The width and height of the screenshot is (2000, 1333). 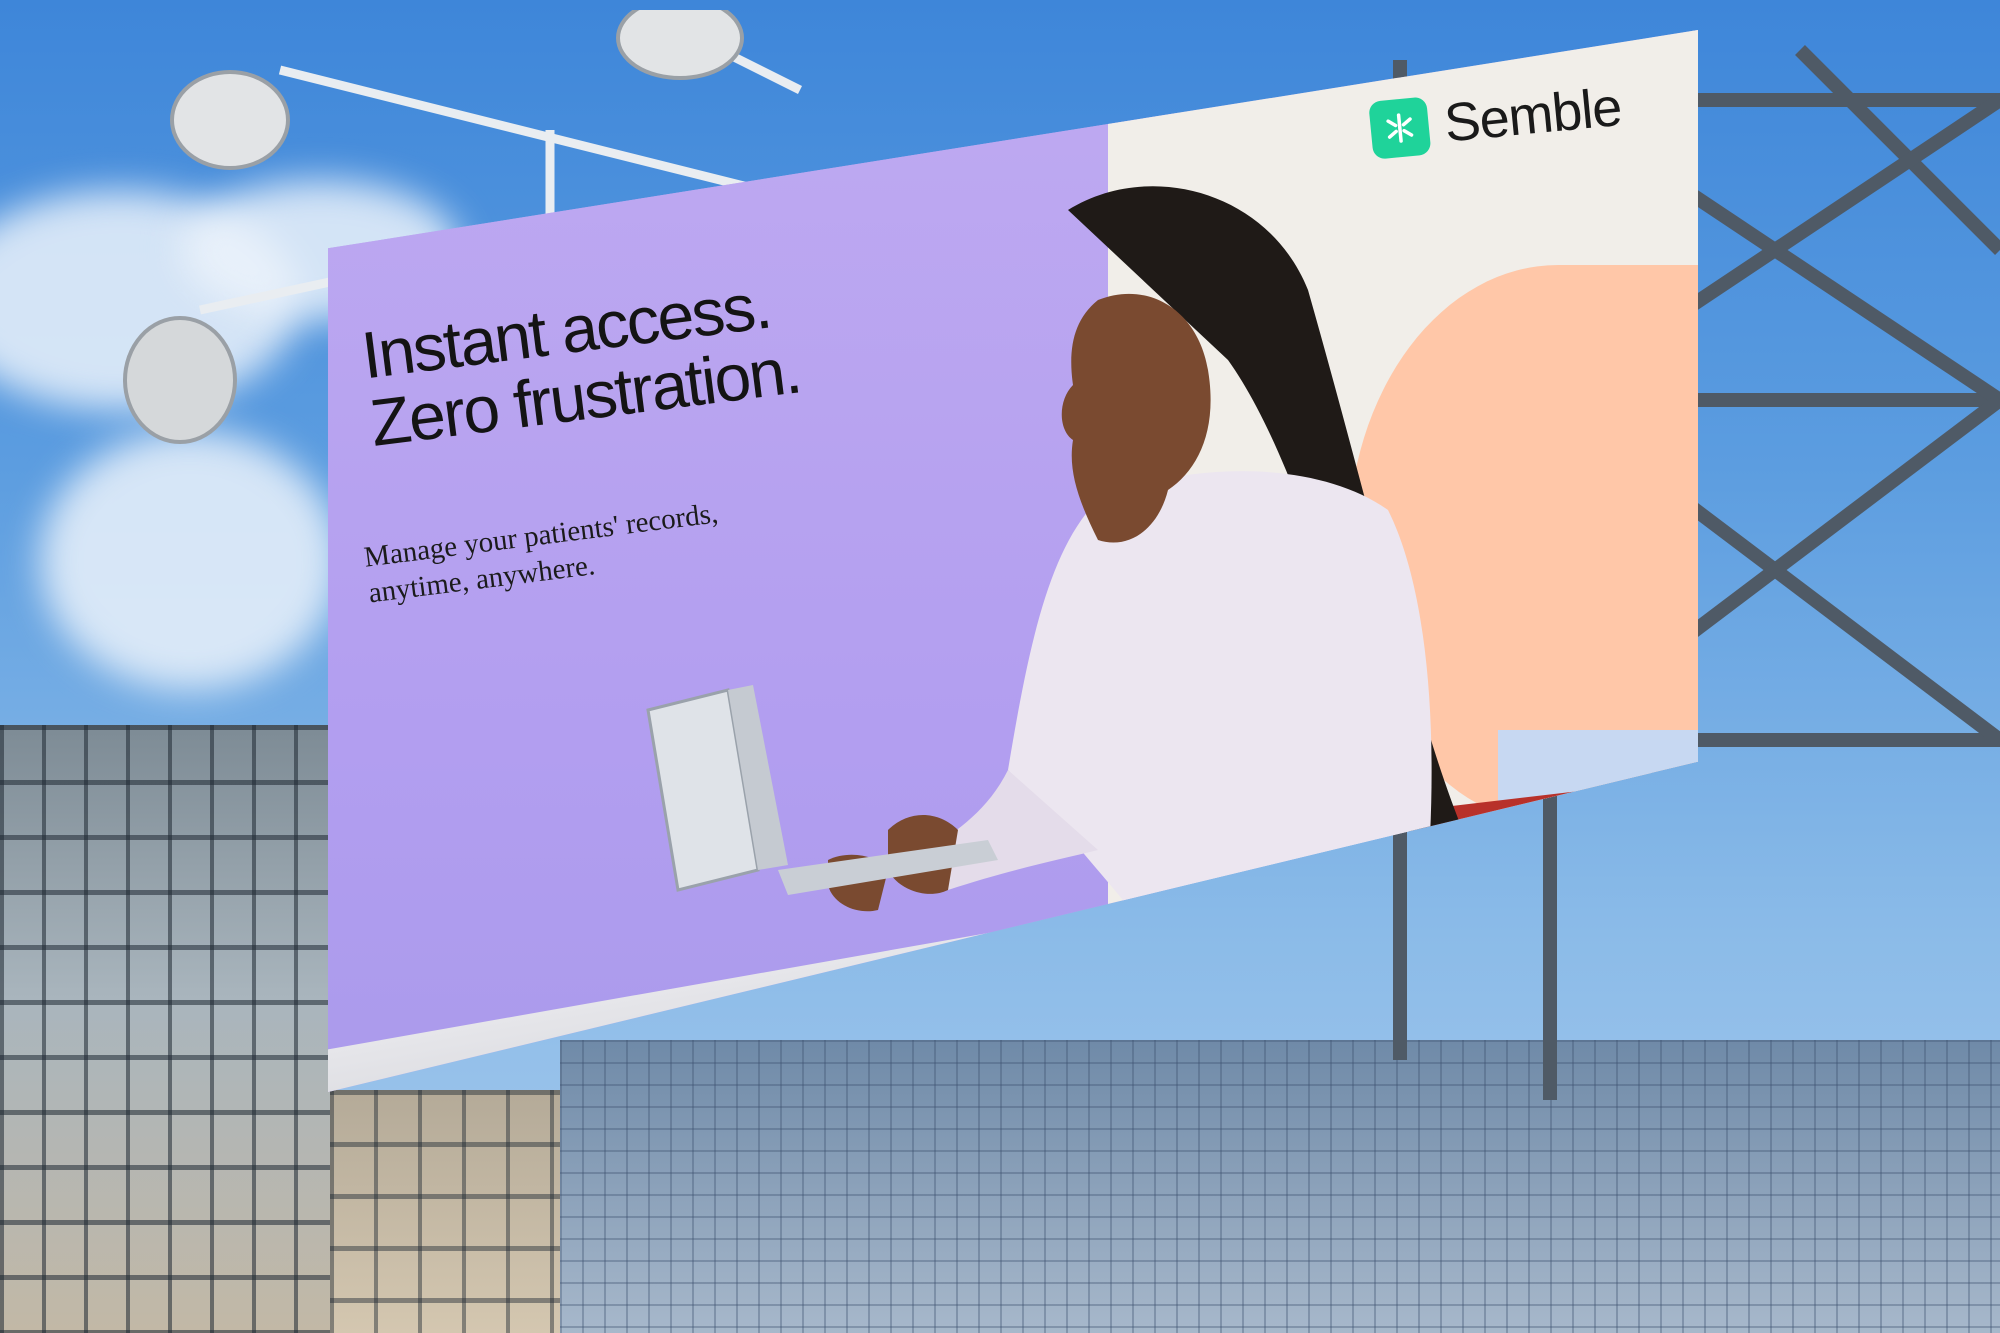 I want to click on semble-logo-icon, so click(x=1400, y=128).